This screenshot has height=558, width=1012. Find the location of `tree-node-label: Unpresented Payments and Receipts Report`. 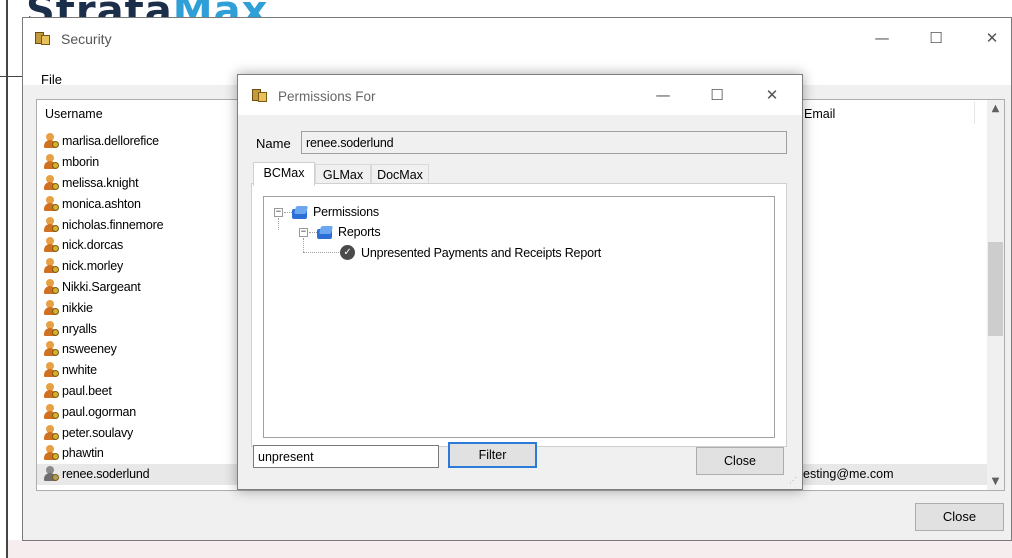

tree-node-label: Unpresented Payments and Receipts Report is located at coordinates (481, 252).